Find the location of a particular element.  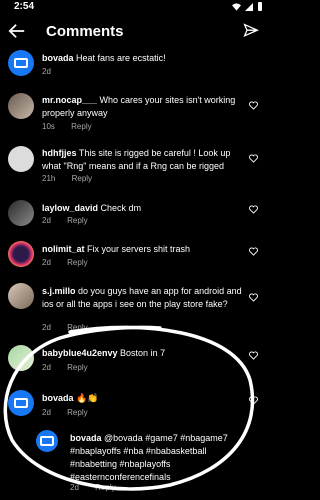

wifi-icon is located at coordinates (236, 6).